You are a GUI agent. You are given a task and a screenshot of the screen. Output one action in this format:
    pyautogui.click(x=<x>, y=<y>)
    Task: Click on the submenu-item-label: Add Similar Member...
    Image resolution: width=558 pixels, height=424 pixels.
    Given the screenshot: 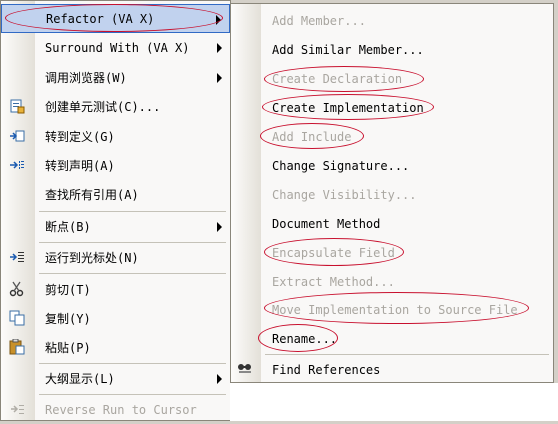 What is the action you would take?
    pyautogui.click(x=348, y=49)
    